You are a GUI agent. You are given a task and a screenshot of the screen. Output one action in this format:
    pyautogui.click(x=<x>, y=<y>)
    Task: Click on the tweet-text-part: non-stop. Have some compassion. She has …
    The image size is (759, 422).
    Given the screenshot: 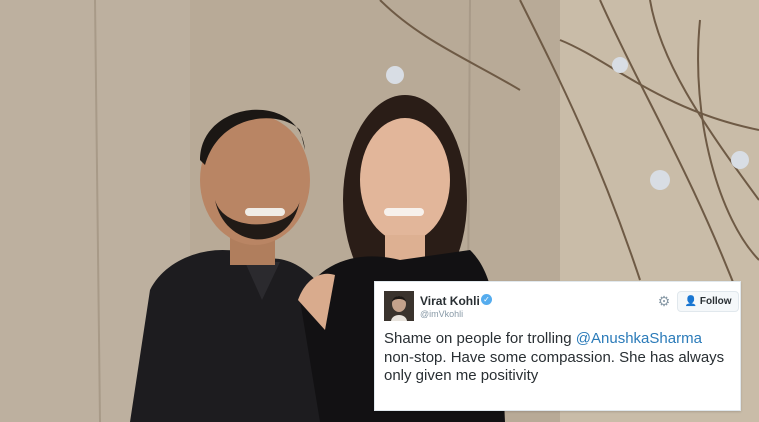 What is the action you would take?
    pyautogui.click(x=554, y=366)
    